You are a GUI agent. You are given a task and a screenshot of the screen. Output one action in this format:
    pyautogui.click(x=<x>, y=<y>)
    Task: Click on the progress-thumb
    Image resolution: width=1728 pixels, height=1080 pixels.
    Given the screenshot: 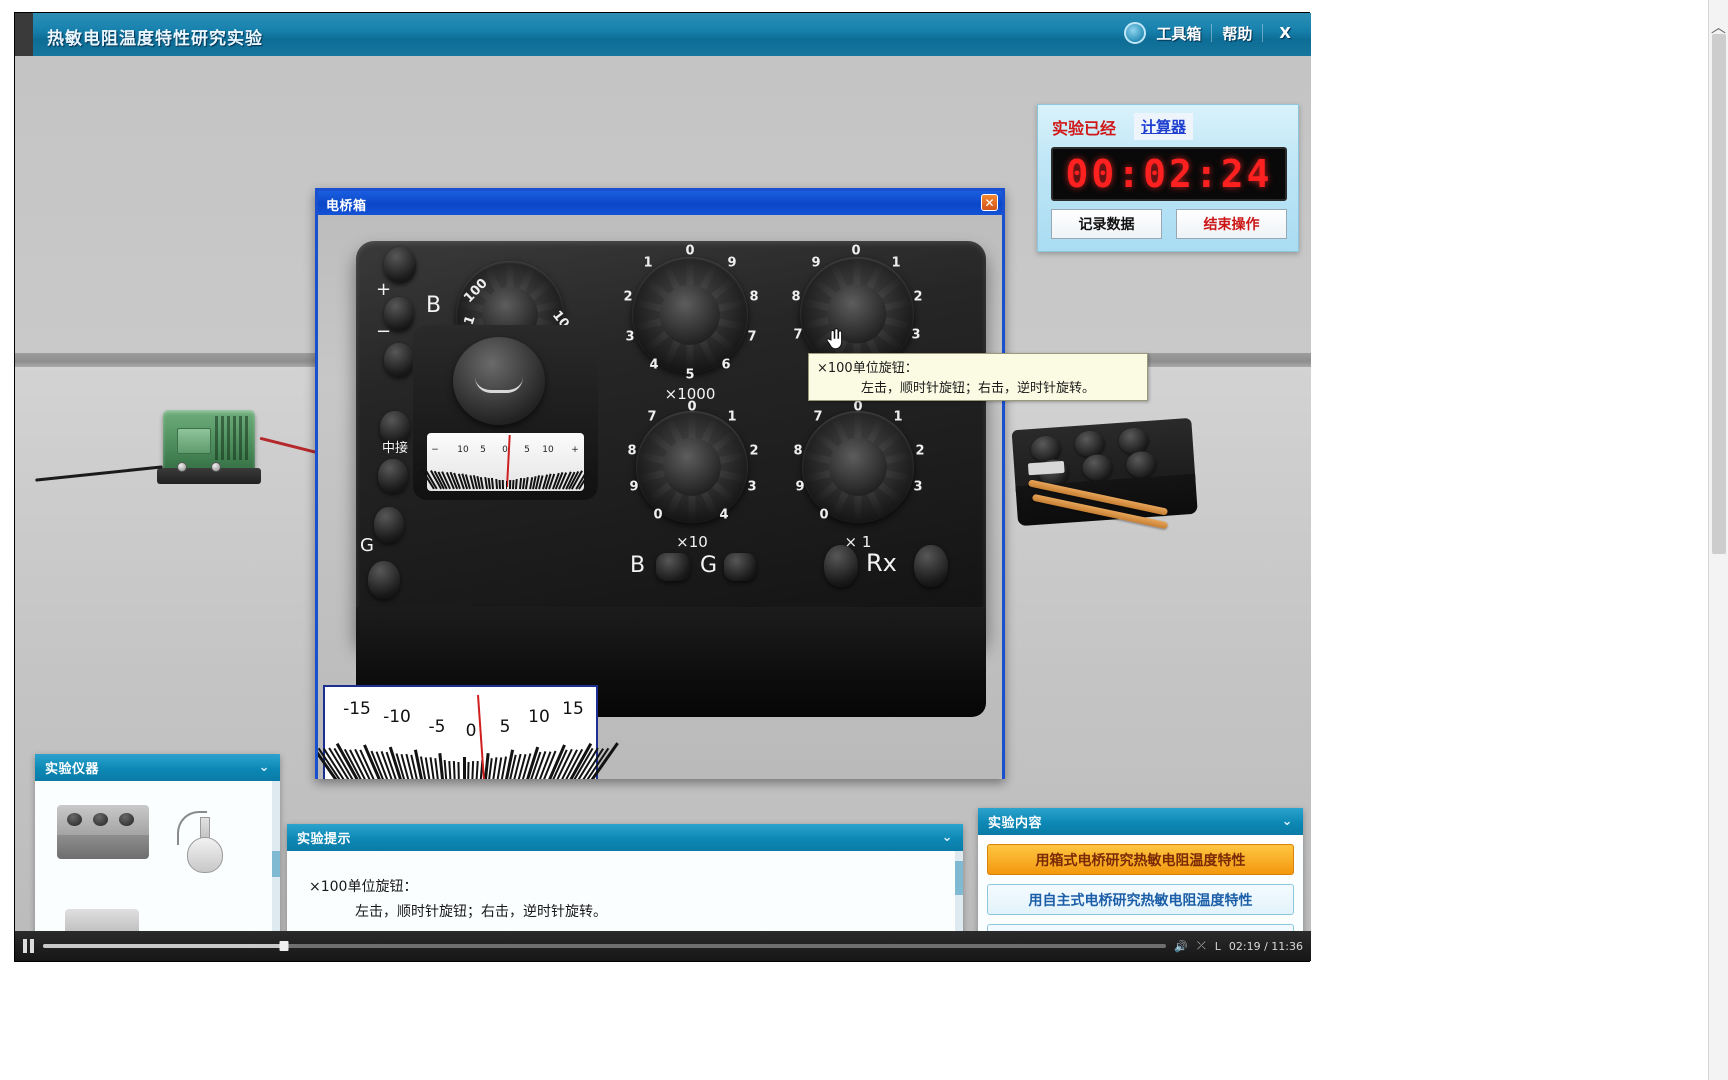 What is the action you would take?
    pyautogui.click(x=284, y=946)
    